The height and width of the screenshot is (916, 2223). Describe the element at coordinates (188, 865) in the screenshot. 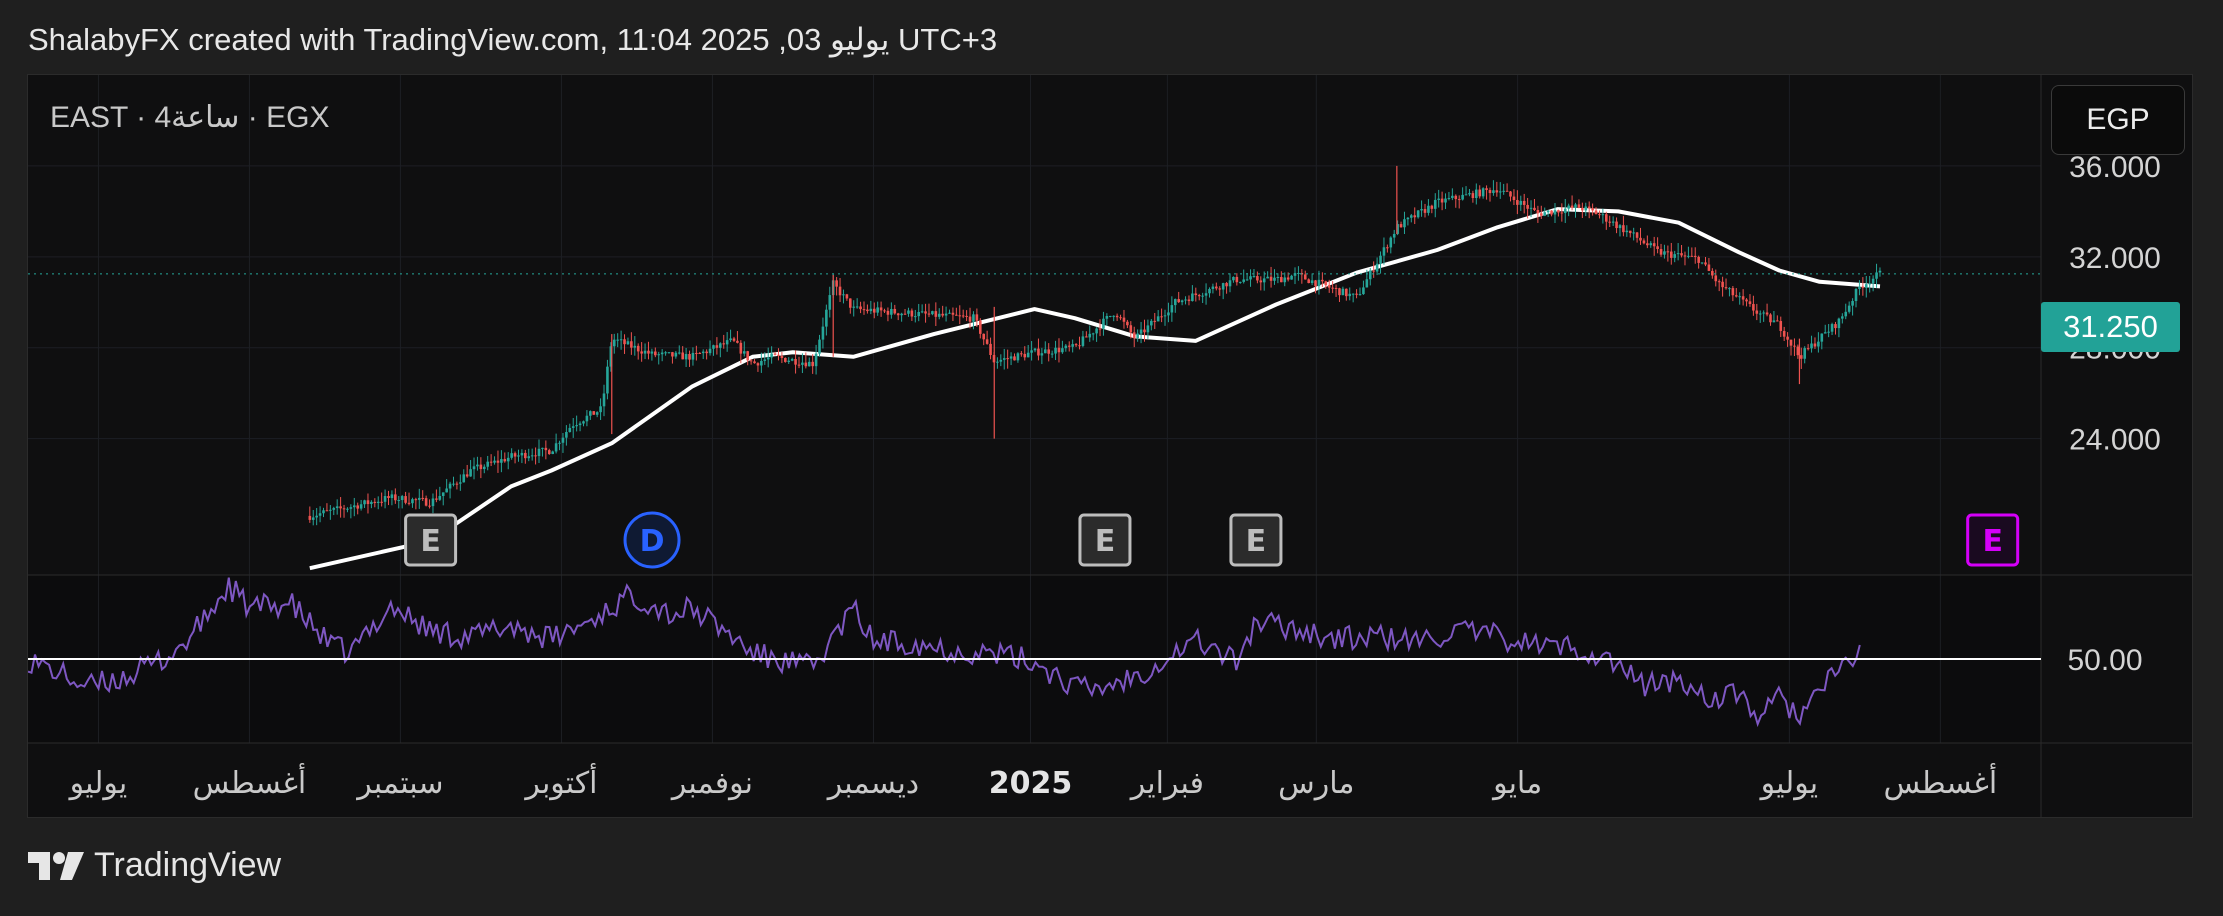

I see `tradingview-logo-text: TradingView` at that location.